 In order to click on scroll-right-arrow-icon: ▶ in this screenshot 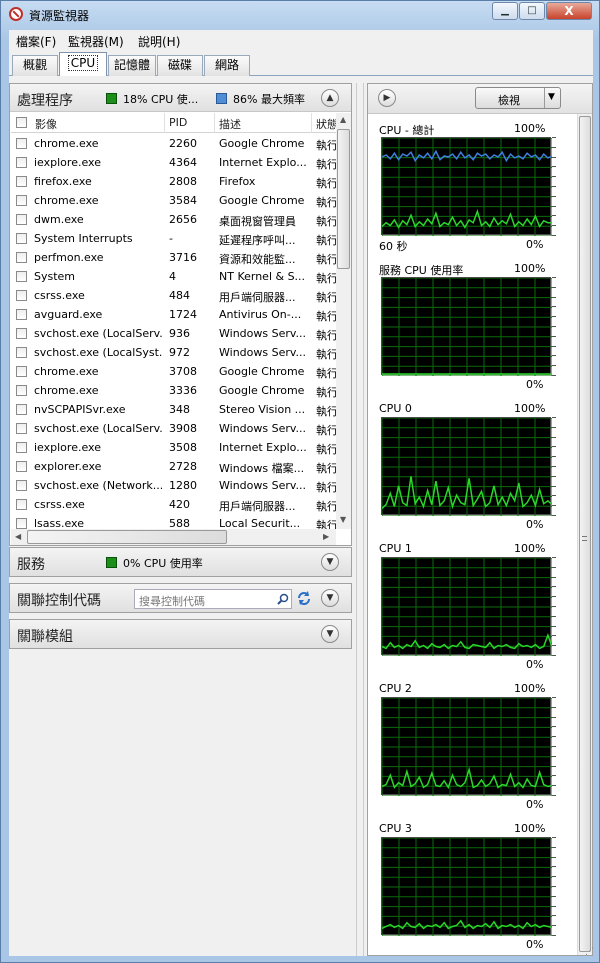, I will do `click(326, 536)`.